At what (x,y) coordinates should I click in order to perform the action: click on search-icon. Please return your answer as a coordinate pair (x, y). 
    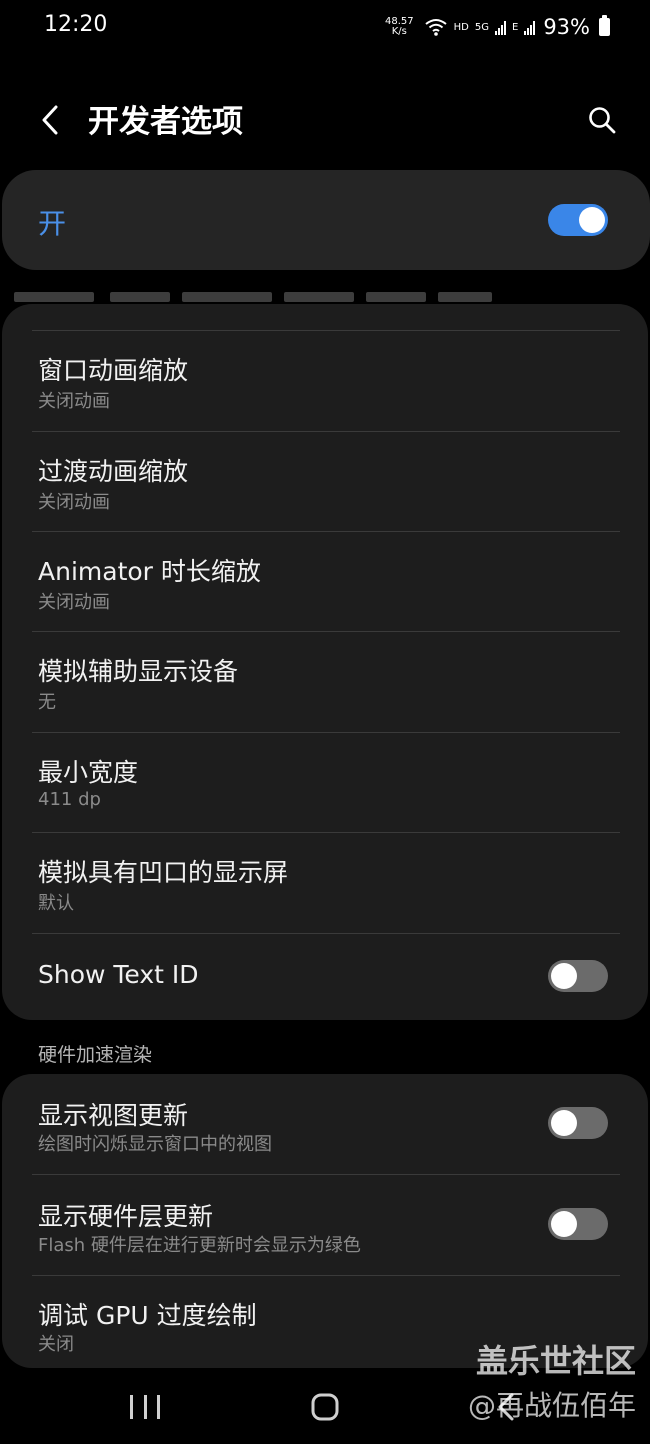
    Looking at the image, I should click on (602, 120).